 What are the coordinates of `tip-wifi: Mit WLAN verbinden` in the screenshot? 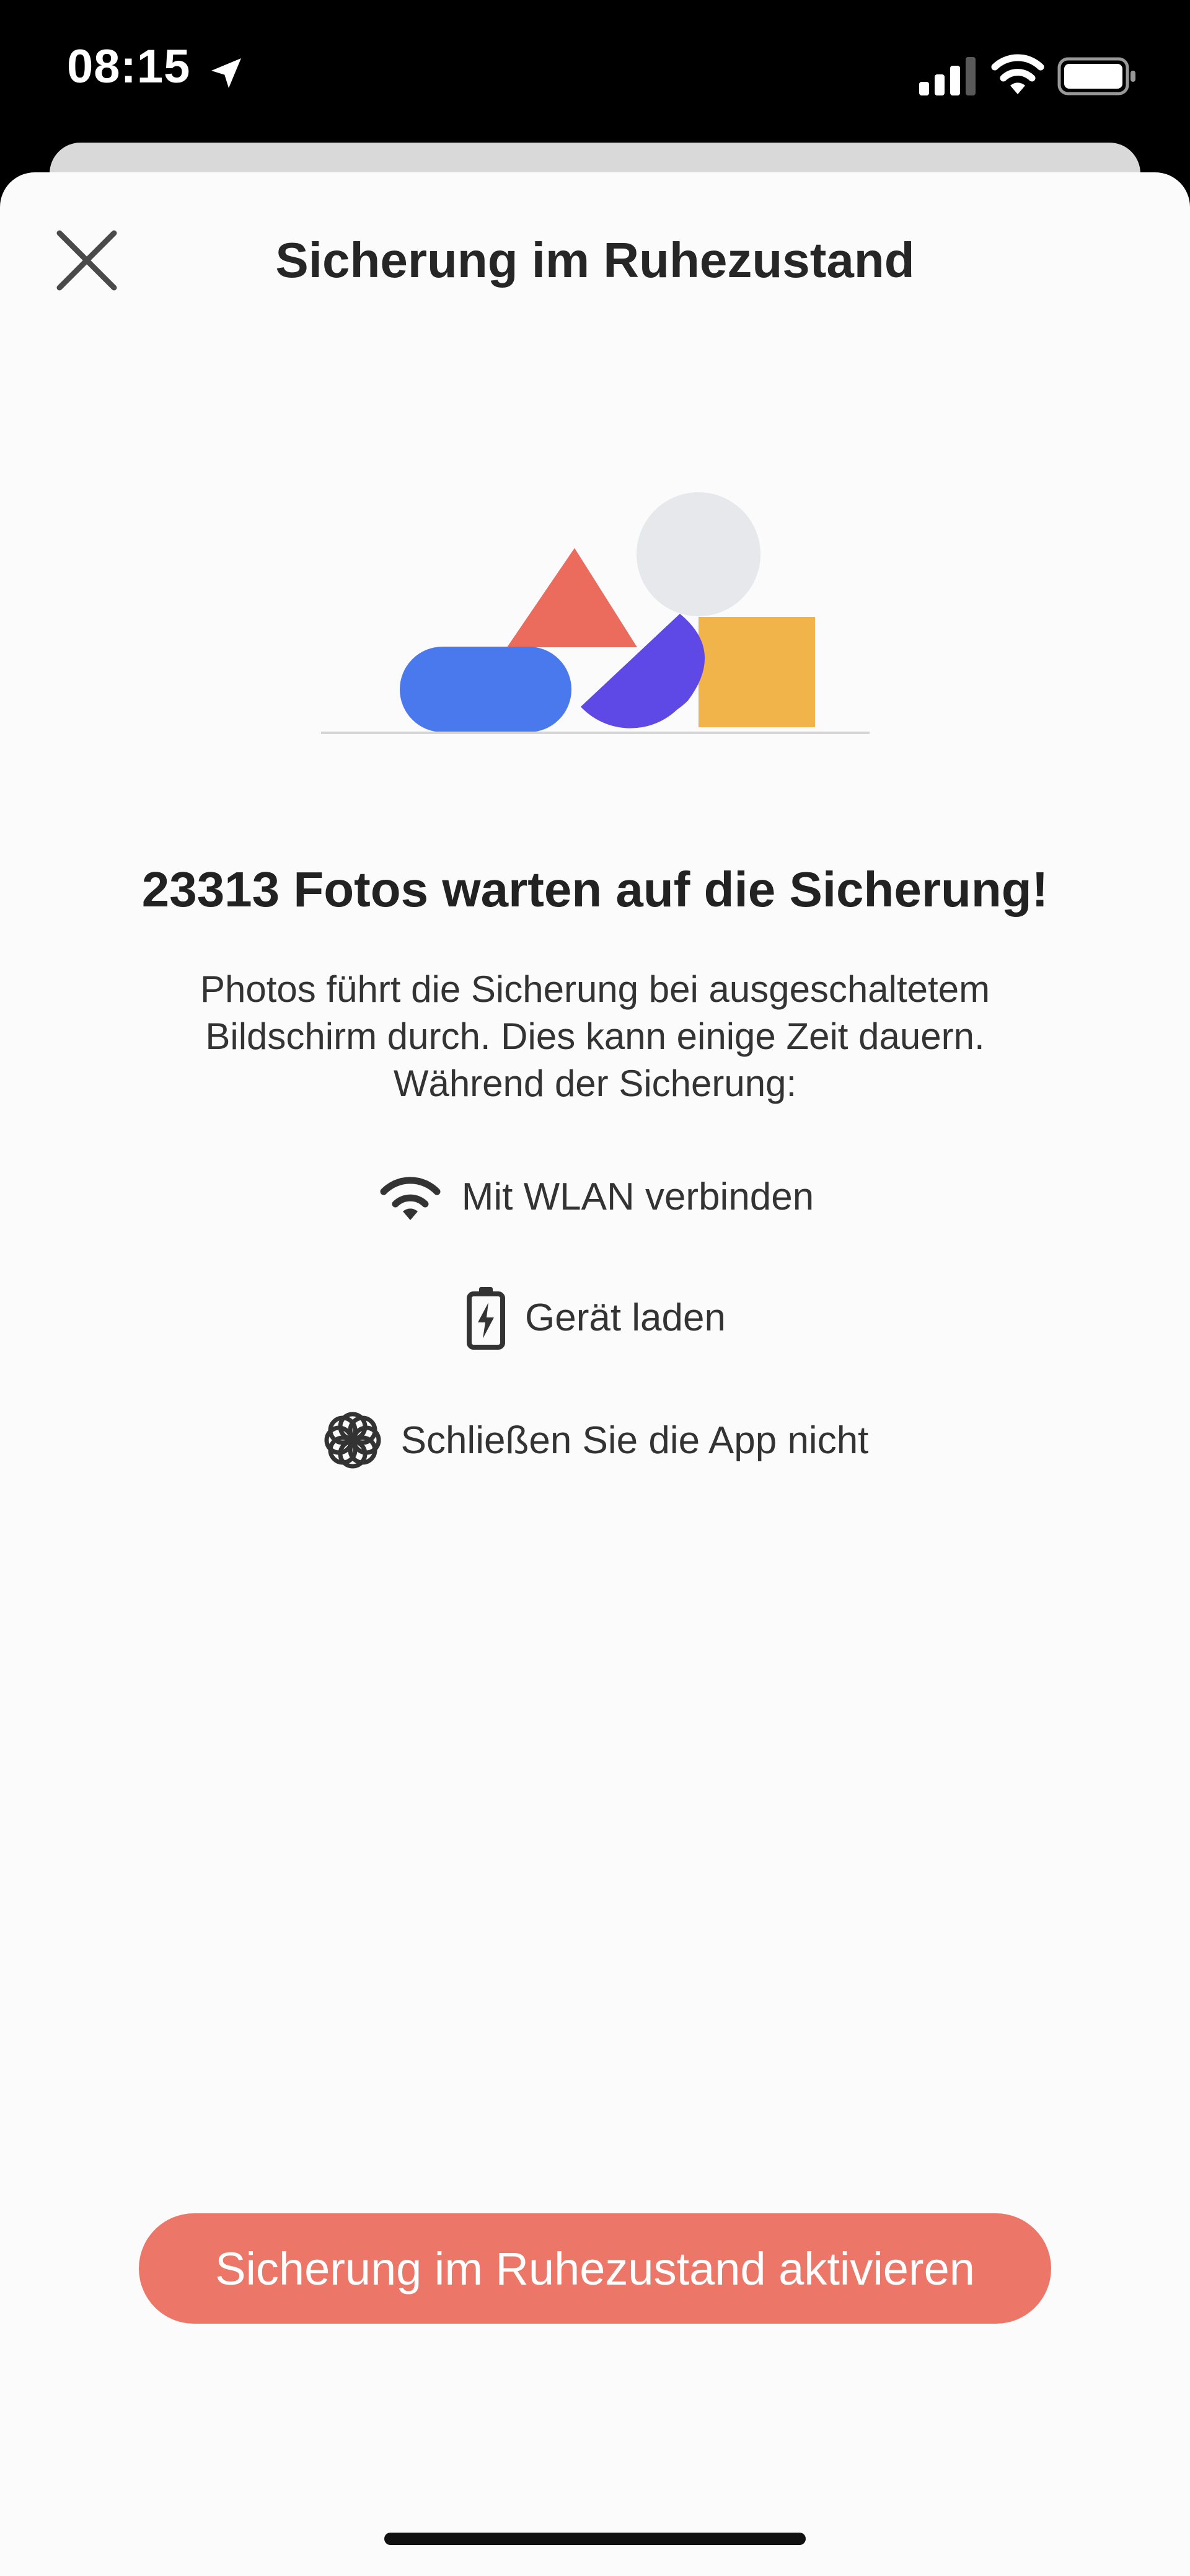 It's located at (595, 1196).